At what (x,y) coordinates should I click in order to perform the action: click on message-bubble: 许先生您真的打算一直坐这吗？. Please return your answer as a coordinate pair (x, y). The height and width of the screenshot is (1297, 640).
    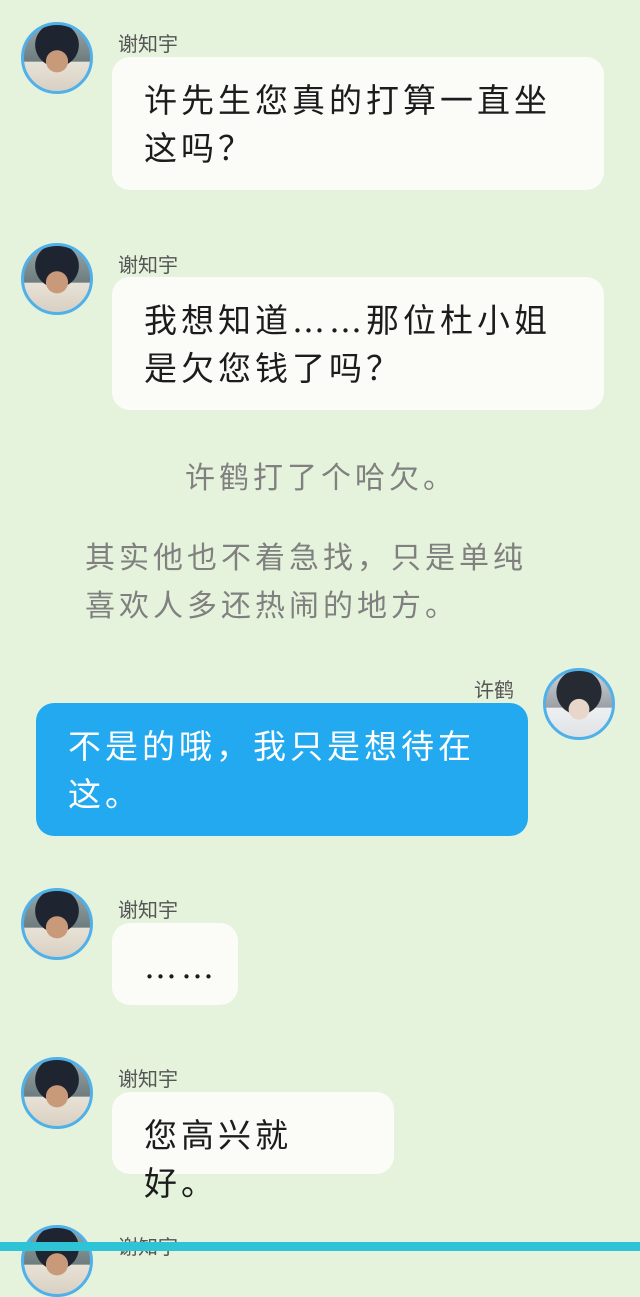
    Looking at the image, I should click on (358, 123).